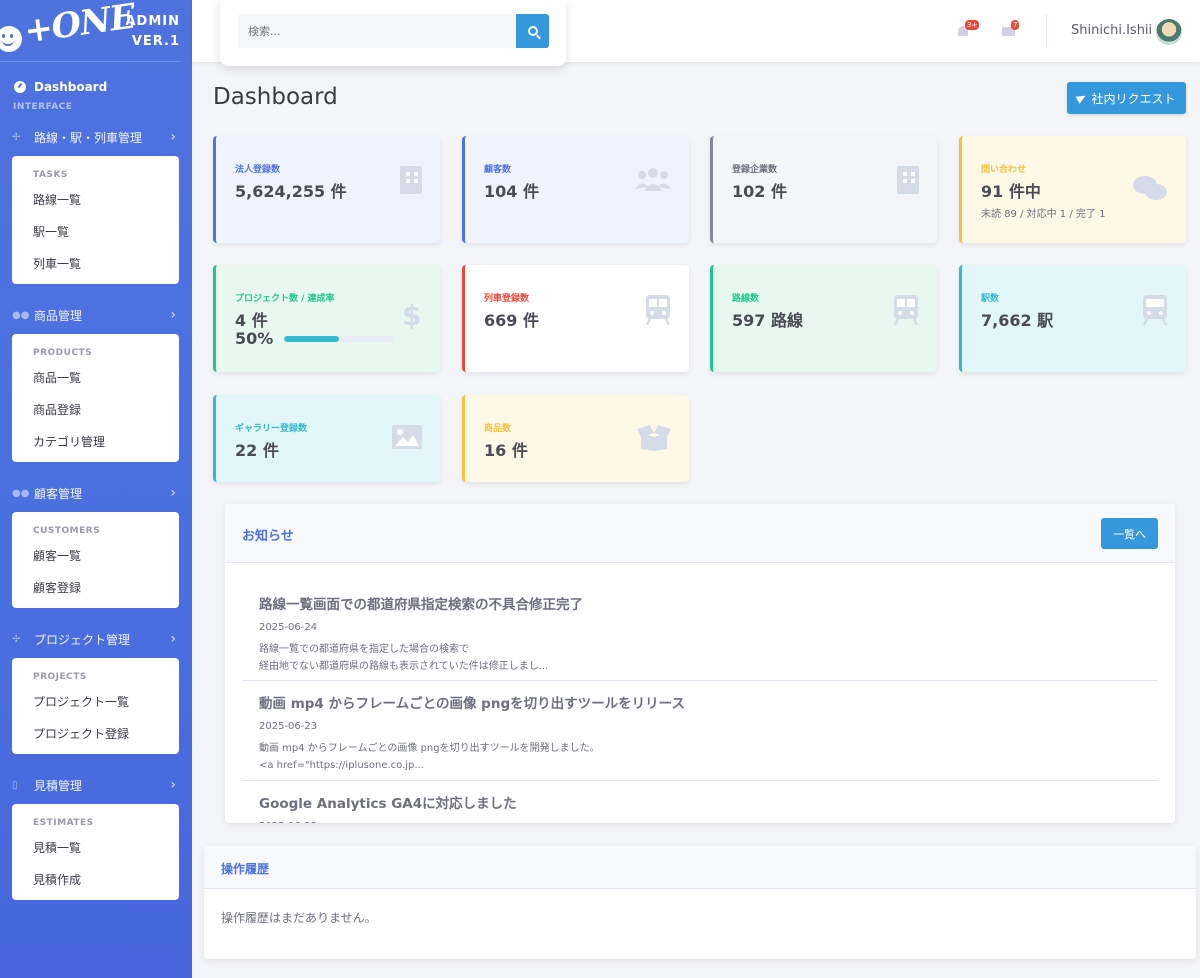 The height and width of the screenshot is (978, 1200). What do you see at coordinates (96, 493) in the screenshot?
I see `sidebar-group-customers: ●● 顧客管理 ›` at bounding box center [96, 493].